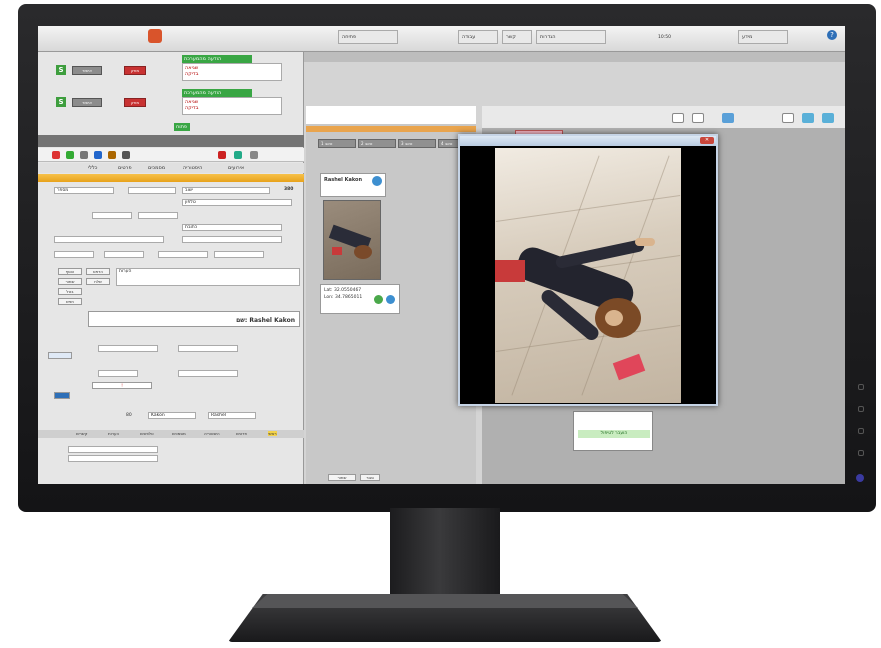 The height and width of the screenshot is (648, 881). What do you see at coordinates (172, 415) in the screenshot?
I see `field-last-name: Kakon` at bounding box center [172, 415].